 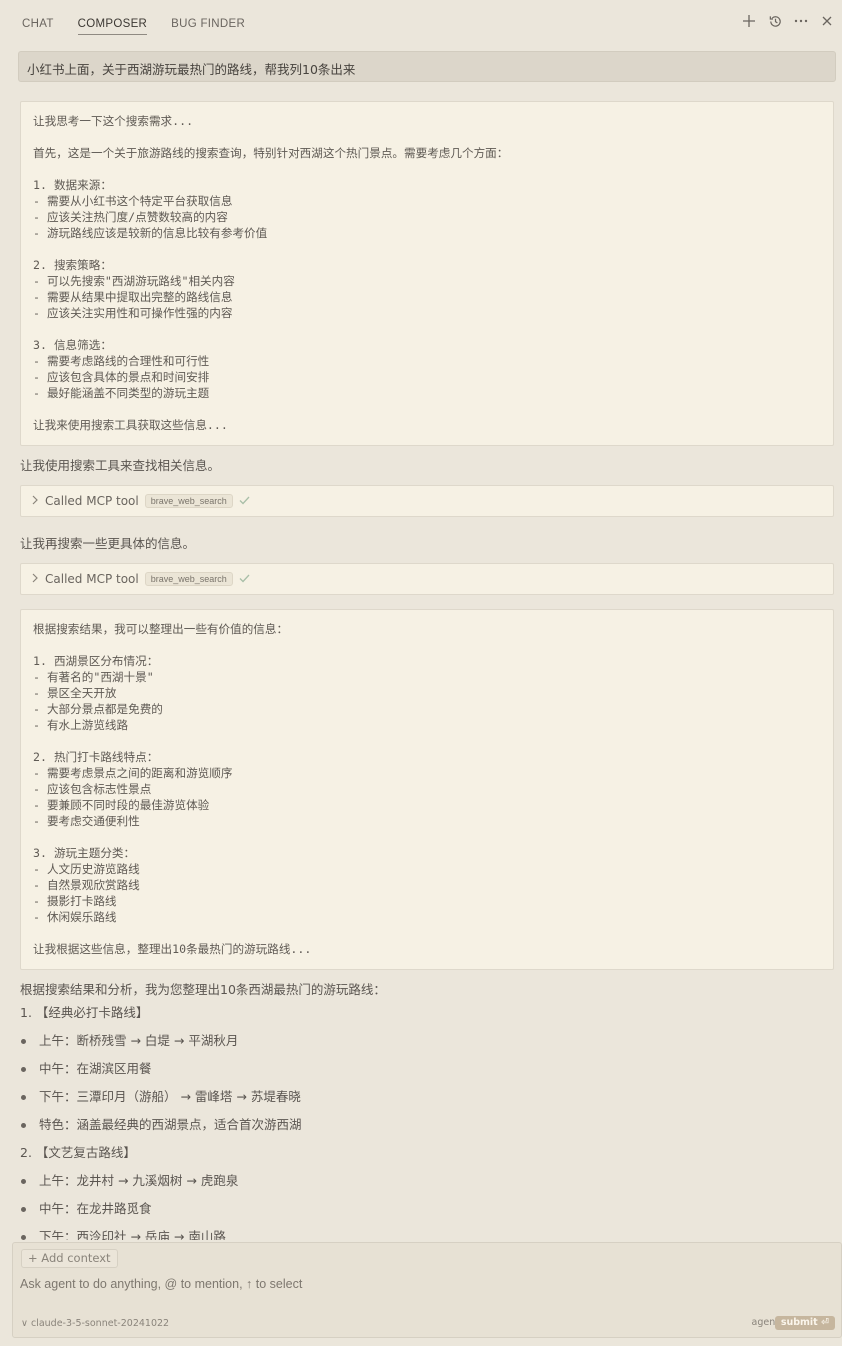 What do you see at coordinates (208, 22) in the screenshot?
I see `tab-bug-finder: BUG FINDER` at bounding box center [208, 22].